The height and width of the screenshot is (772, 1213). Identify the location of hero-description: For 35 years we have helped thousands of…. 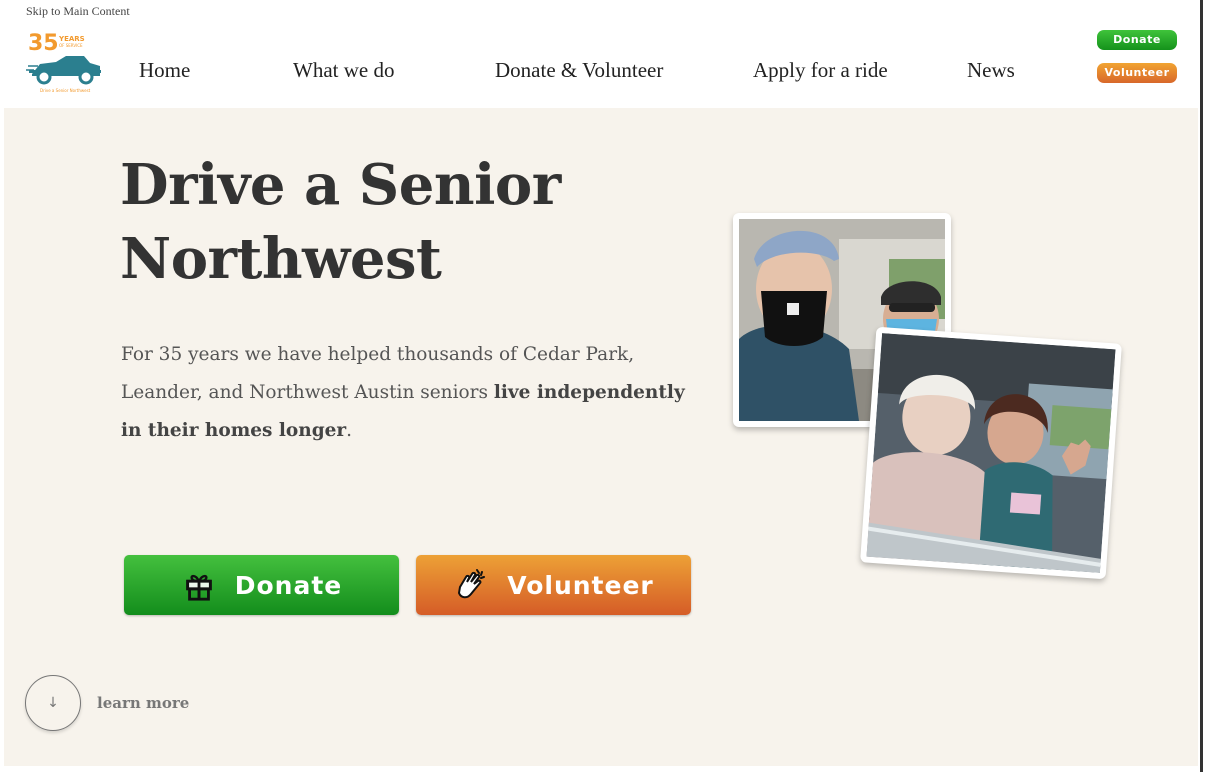
(406, 393).